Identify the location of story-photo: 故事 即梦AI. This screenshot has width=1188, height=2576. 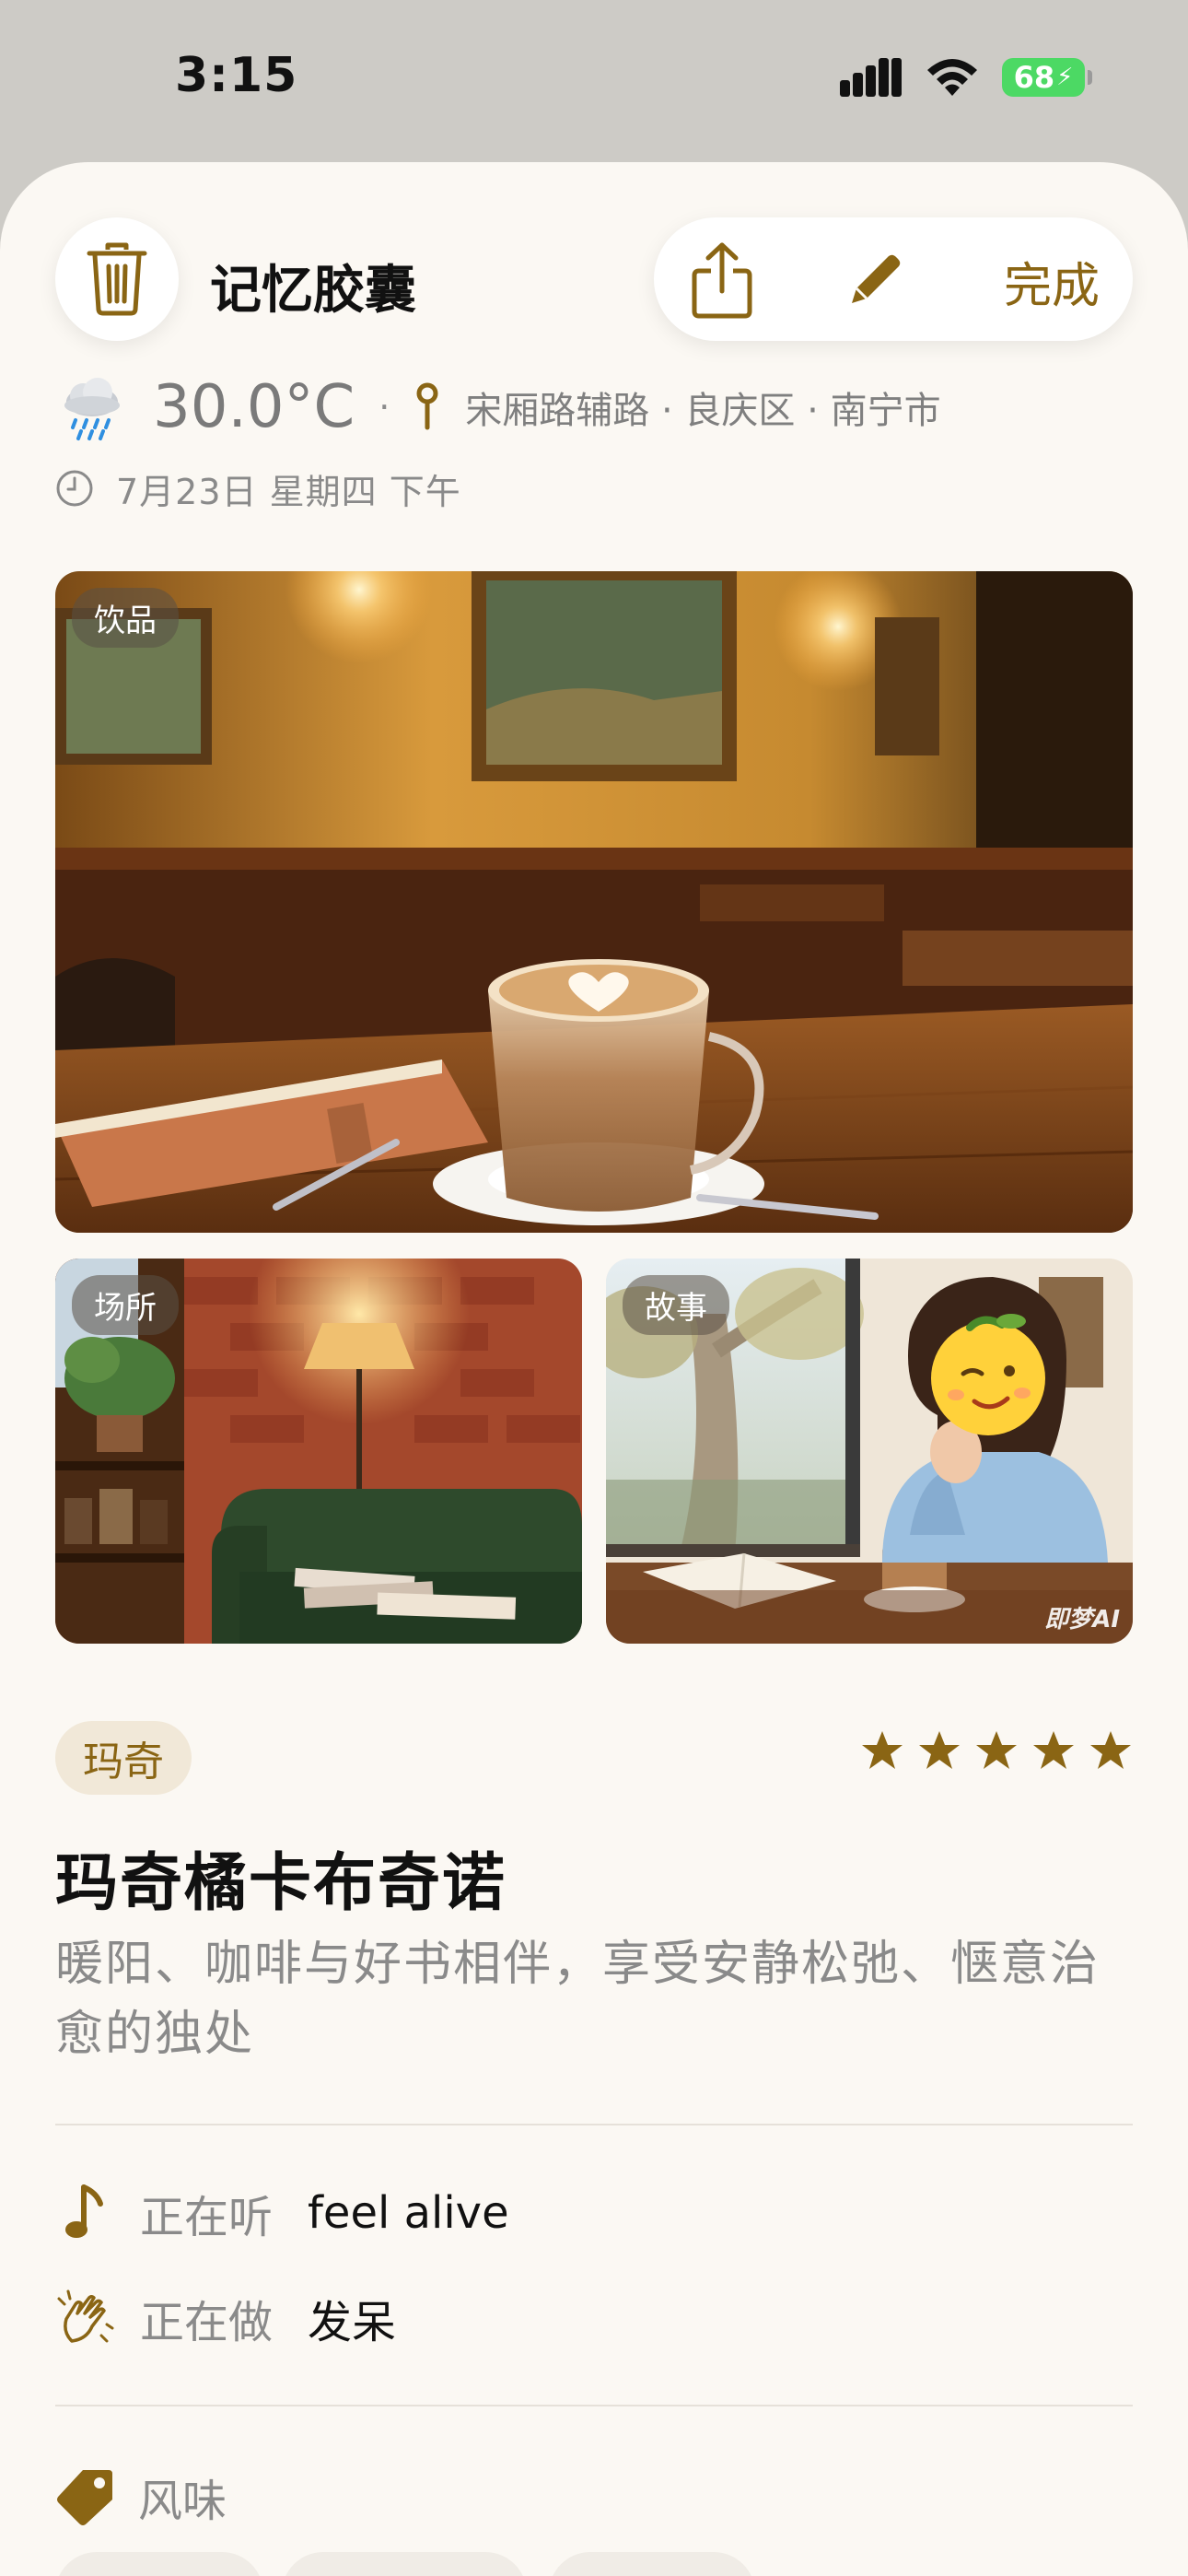
(869, 1451).